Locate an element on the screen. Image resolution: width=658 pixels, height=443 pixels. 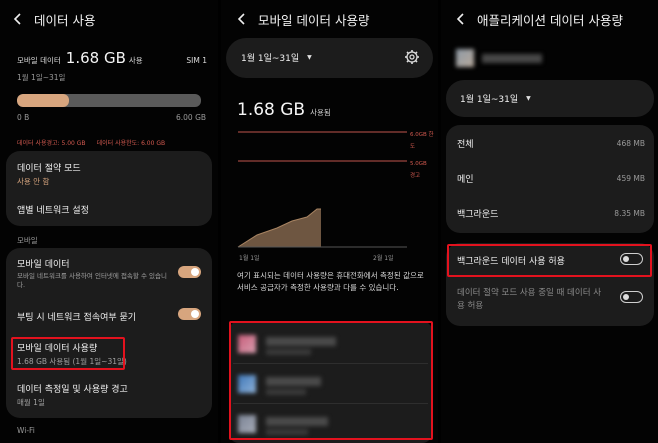
row-total-label: 전체 is located at coordinates (465, 145).